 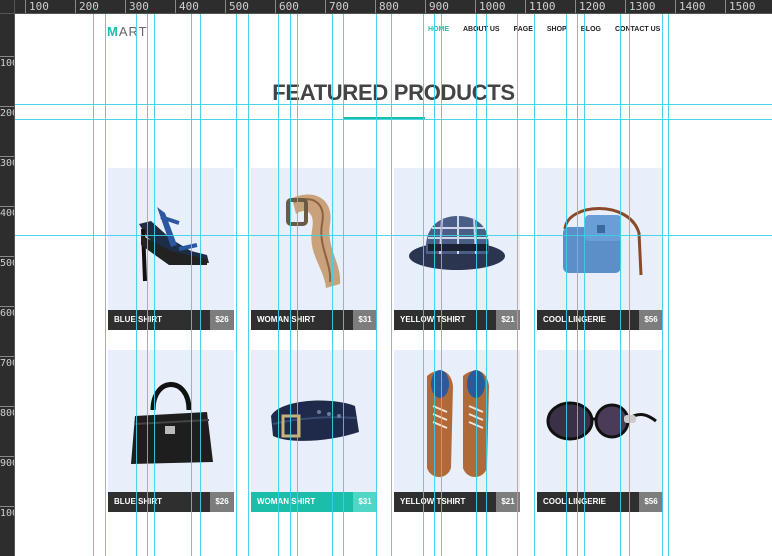 I want to click on section-title: FEATURED PRODUCTS, so click(x=393, y=92).